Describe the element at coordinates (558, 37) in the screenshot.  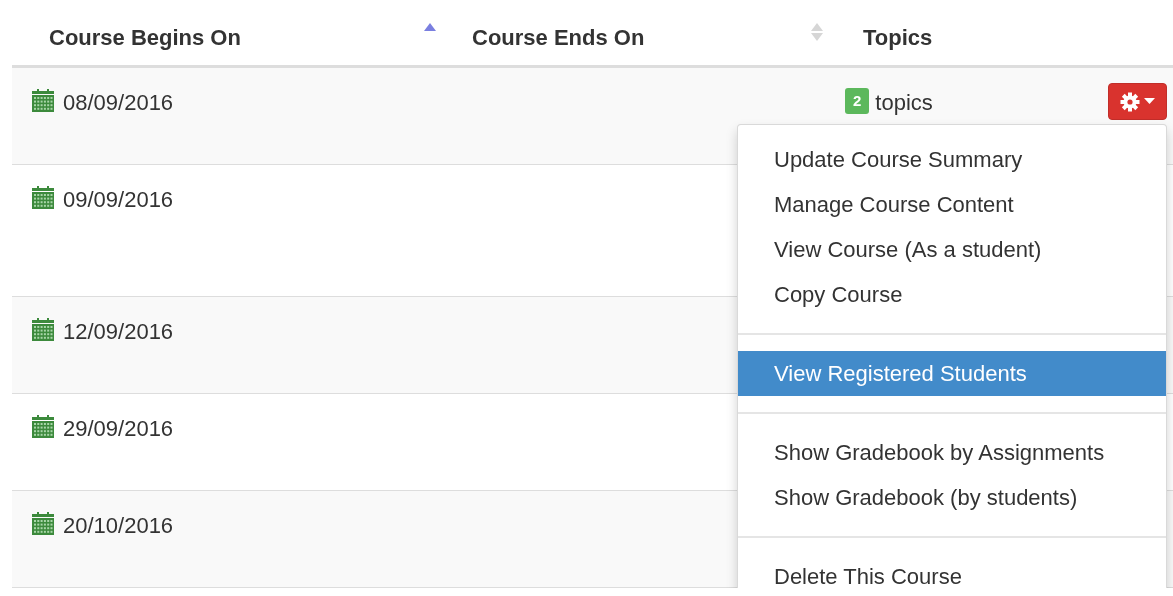
I see `column-header: Course Ends On` at that location.